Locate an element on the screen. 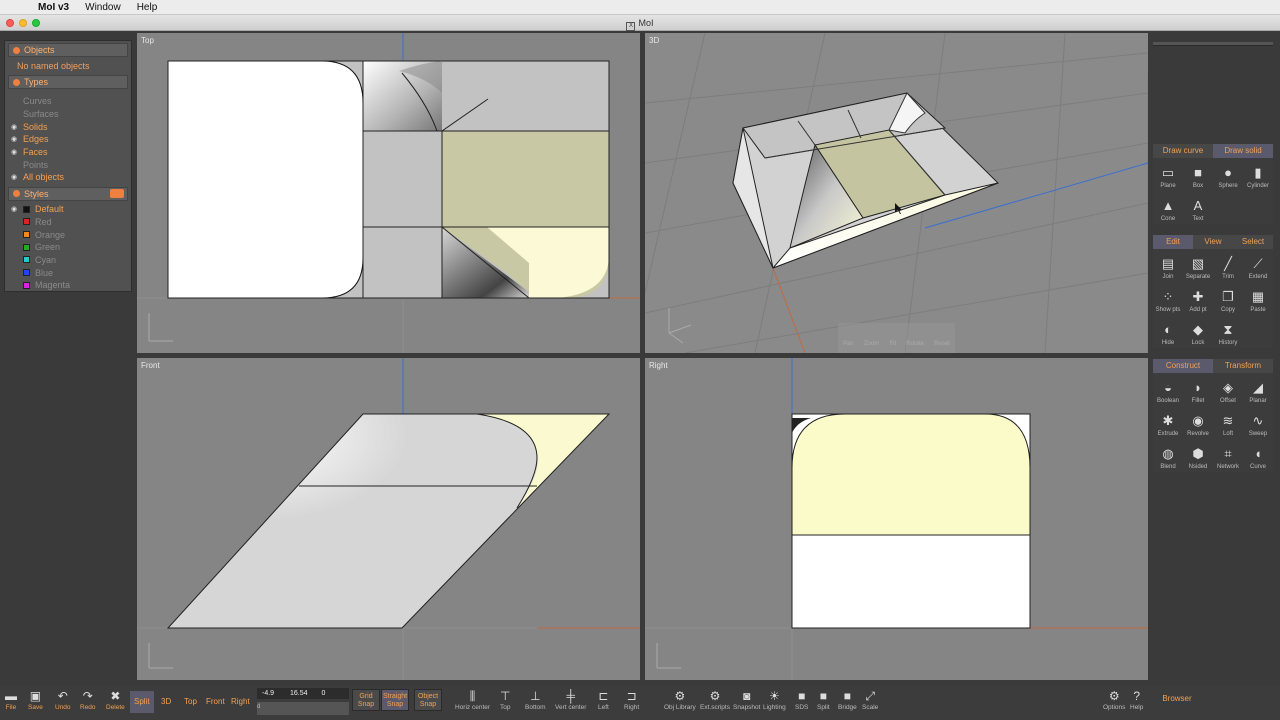 Image resolution: width=1280 pixels, height=720 pixels. view-split-button: Split is located at coordinates (142, 702).